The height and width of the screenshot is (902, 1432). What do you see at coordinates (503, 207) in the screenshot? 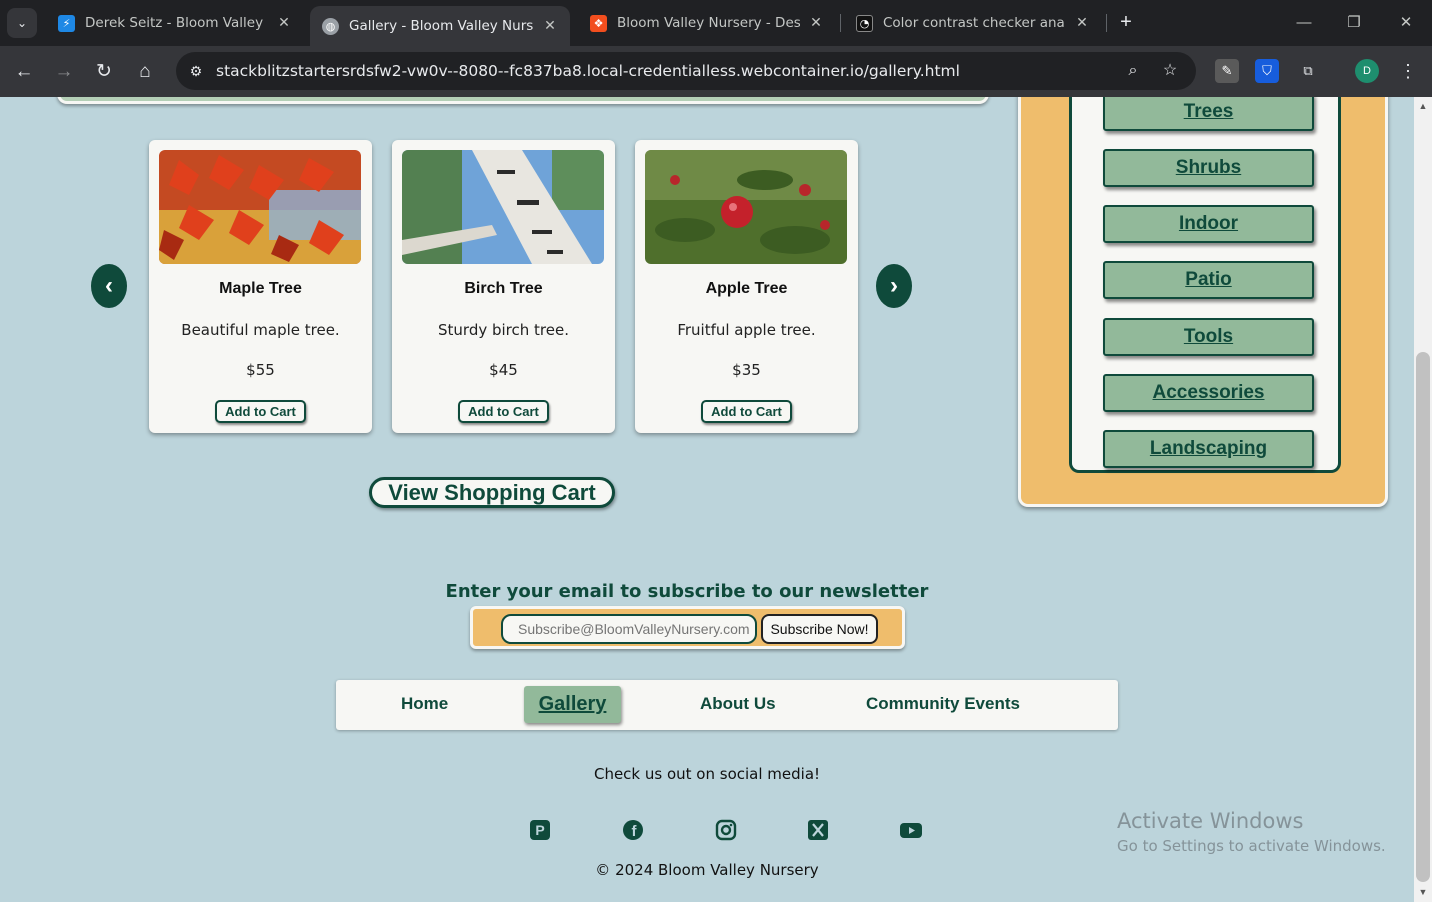
I see `birch-tree-image` at bounding box center [503, 207].